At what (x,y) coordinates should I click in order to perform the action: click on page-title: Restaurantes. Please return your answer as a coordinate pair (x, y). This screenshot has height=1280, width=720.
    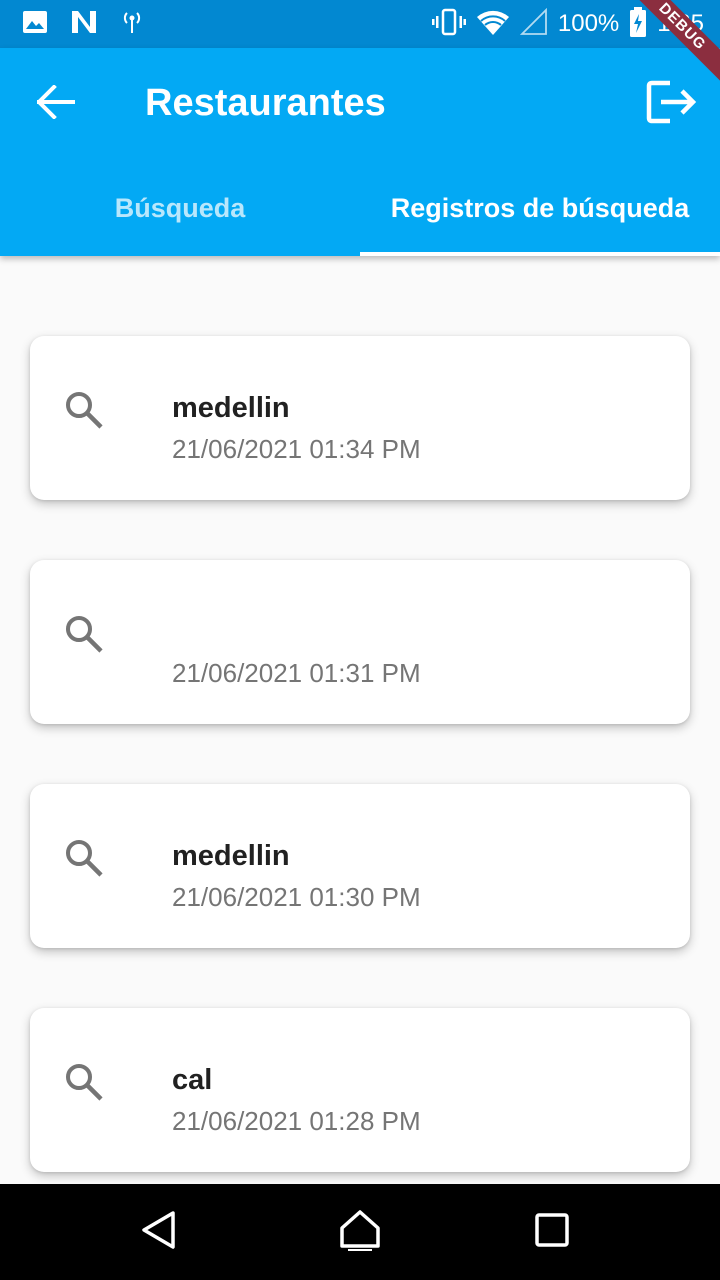
    Looking at the image, I should click on (265, 103).